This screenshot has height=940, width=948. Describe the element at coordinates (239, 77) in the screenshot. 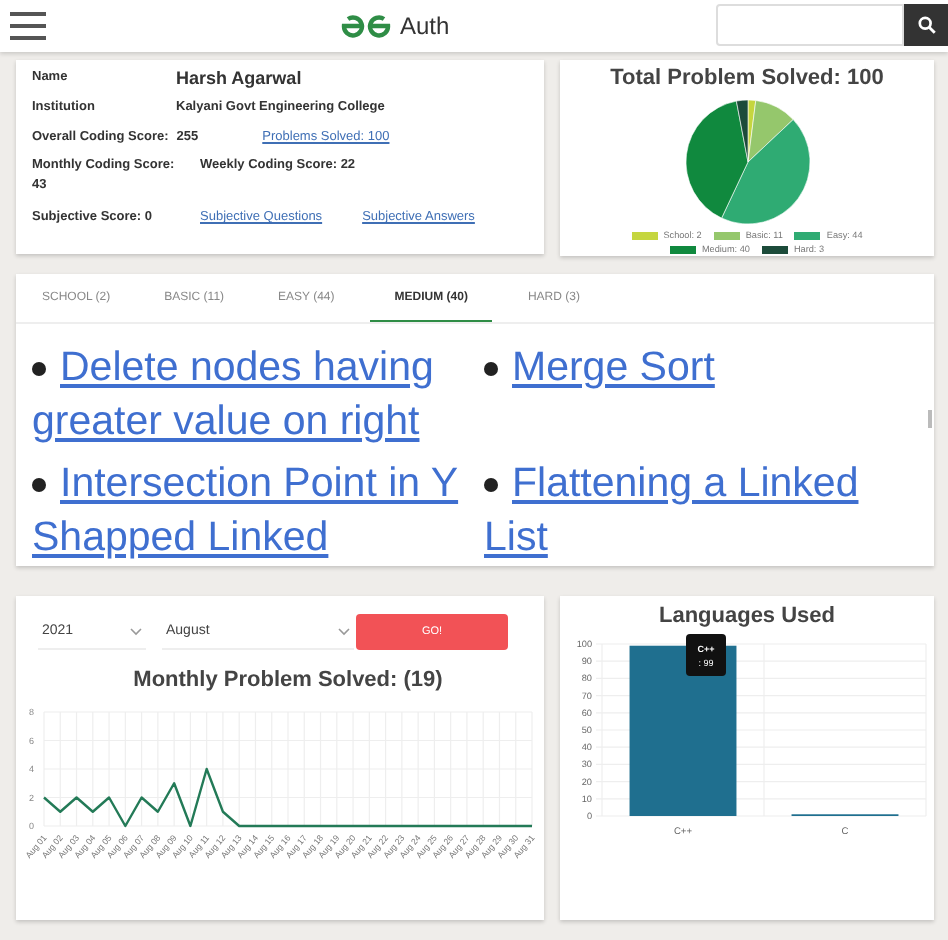

I see `user-name: Harsh Agarwal` at that location.